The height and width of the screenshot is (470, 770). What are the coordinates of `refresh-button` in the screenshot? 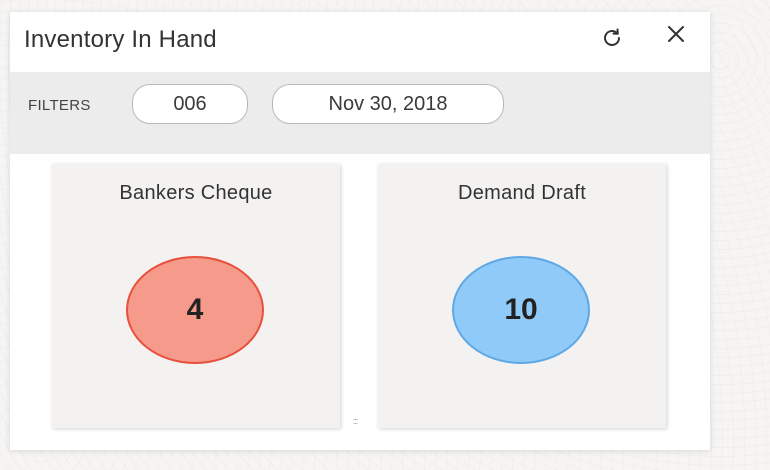 It's located at (612, 40).